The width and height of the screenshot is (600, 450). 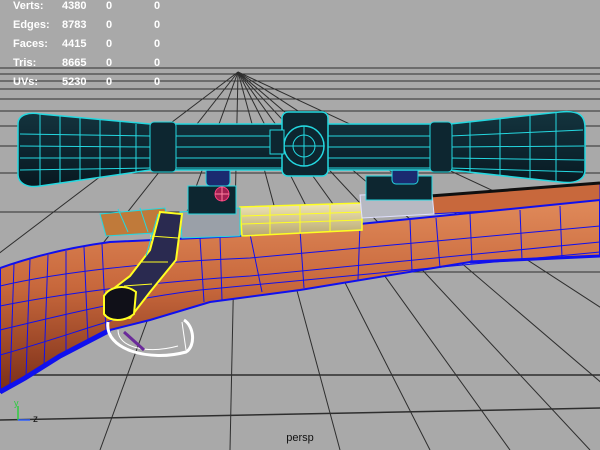 I want to click on axis-y-label: y, so click(x=16, y=403).